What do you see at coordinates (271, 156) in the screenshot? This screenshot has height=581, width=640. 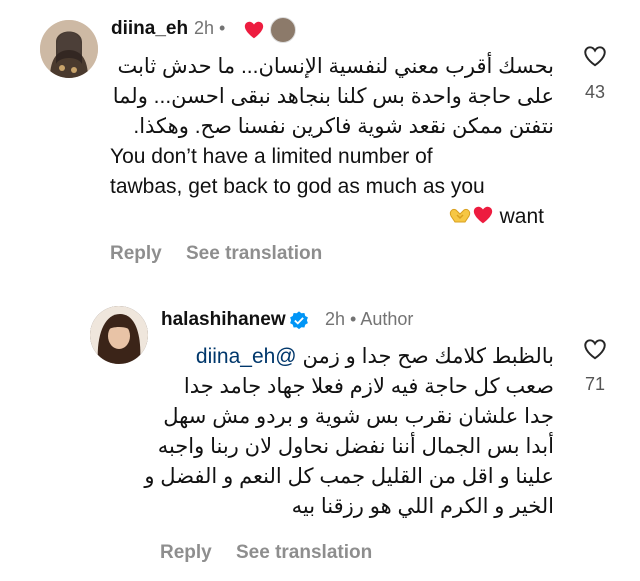 I see `comment-line: You don’t have a limited number of` at bounding box center [271, 156].